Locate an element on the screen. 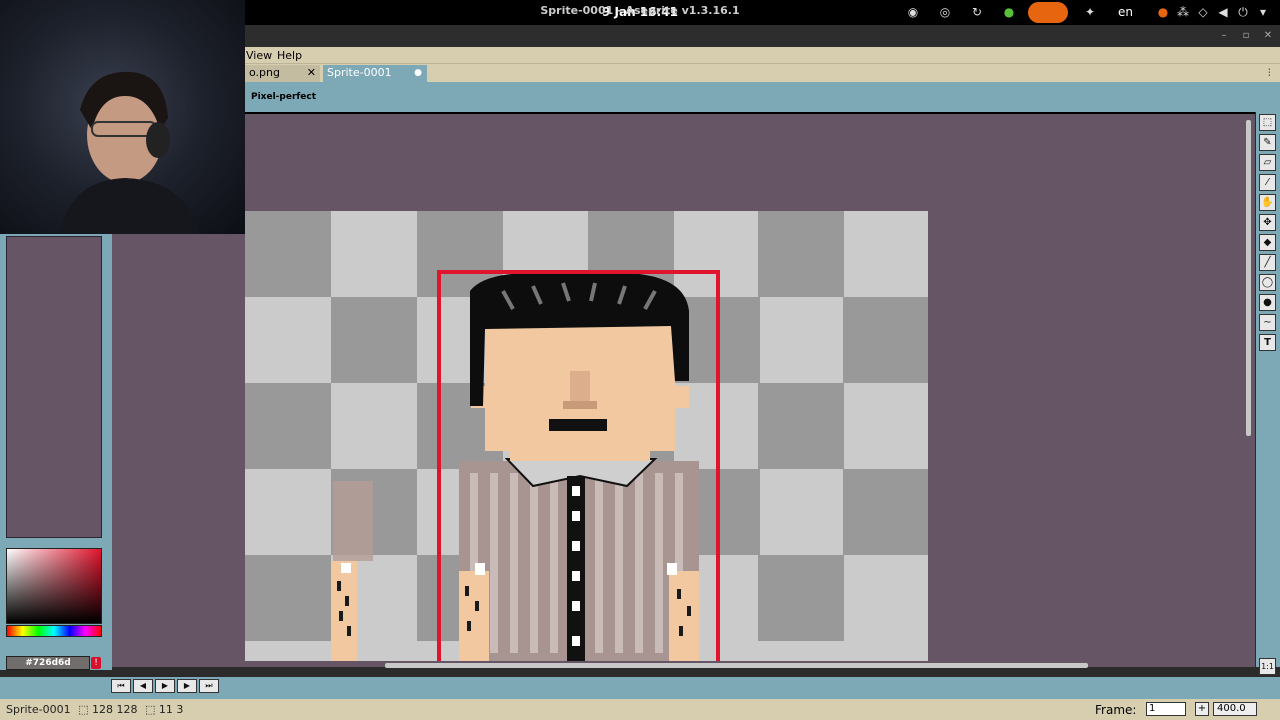  tab-sprite-0001: Sprite-0001 ● is located at coordinates (375, 73).